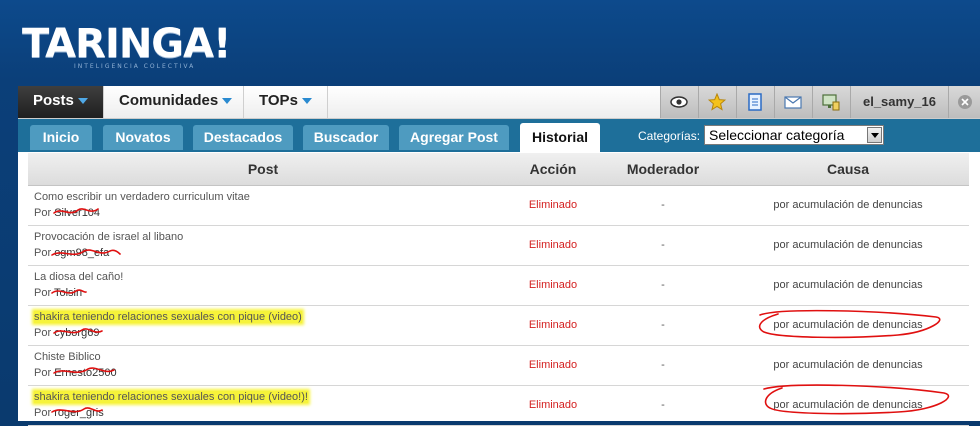  Describe the element at coordinates (53, 100) in the screenshot. I see `nav-posts-label: Posts` at that location.